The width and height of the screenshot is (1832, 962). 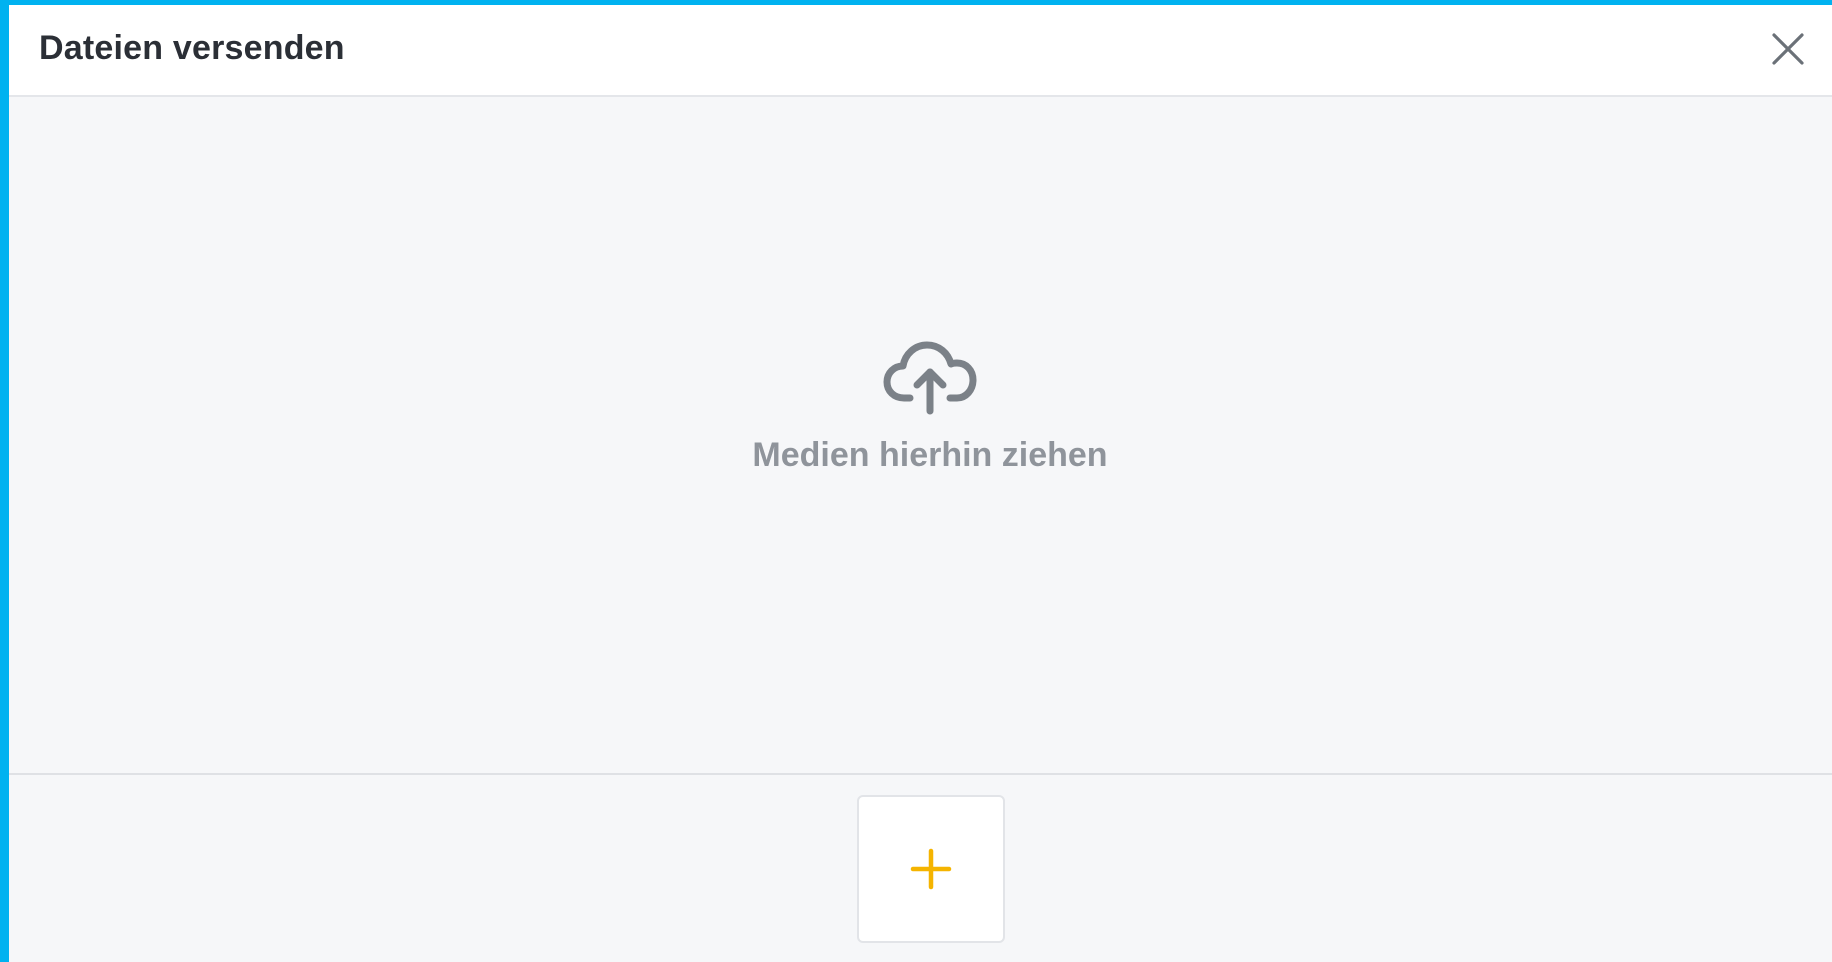 I want to click on dialog-title: Dateien versenden, so click(x=192, y=48).